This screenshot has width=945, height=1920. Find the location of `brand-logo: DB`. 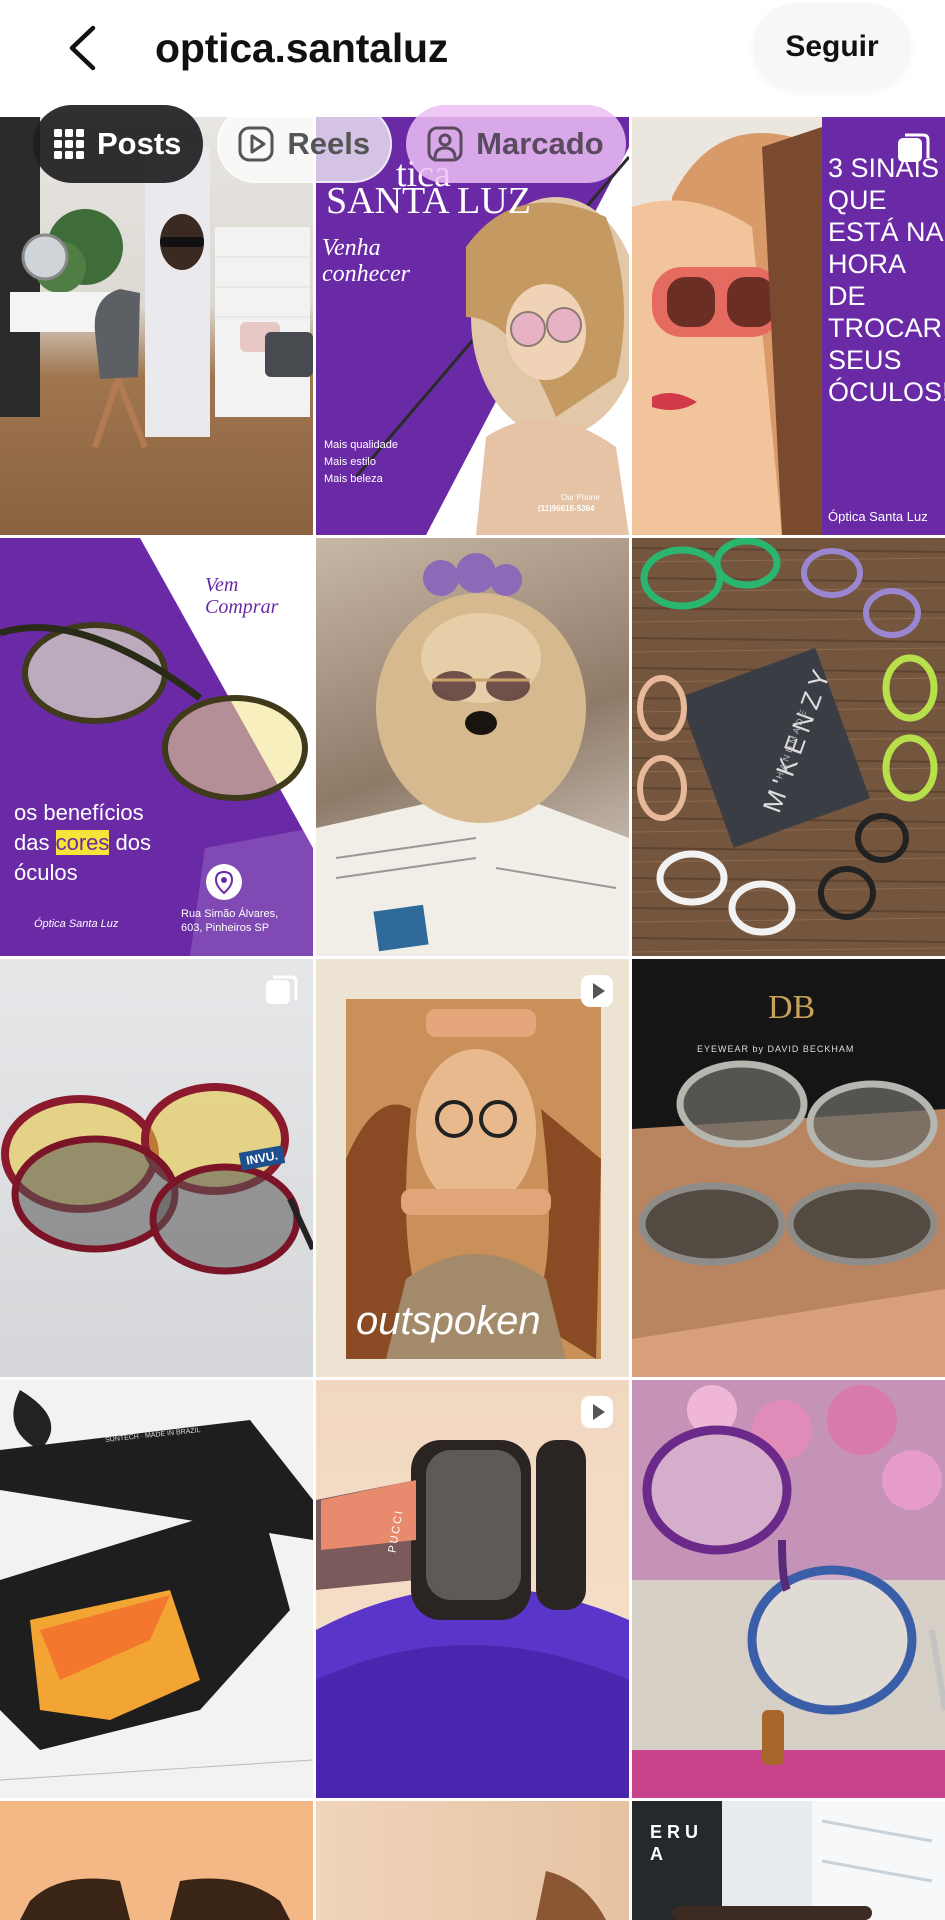

brand-logo: DB is located at coordinates (792, 1007).